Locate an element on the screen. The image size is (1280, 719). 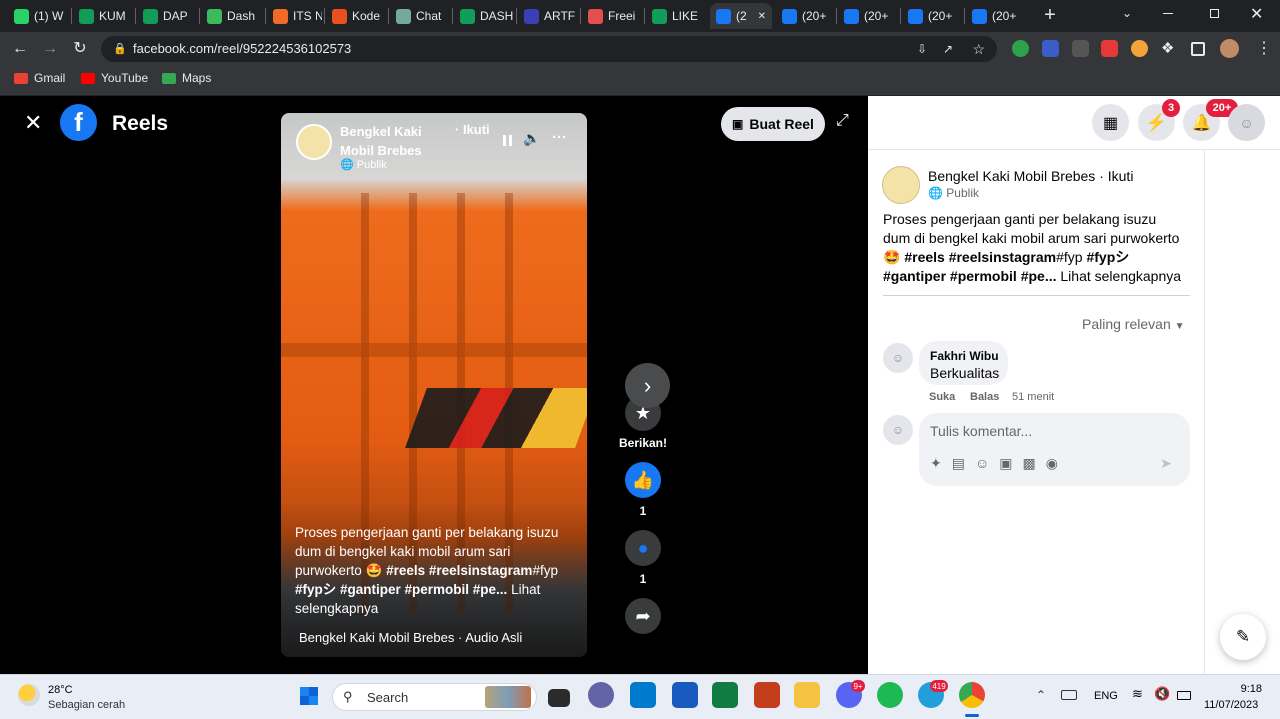
powerpoint-icon is located at coordinates (767, 695).